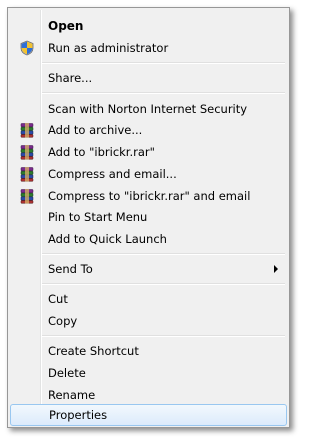 The height and width of the screenshot is (443, 320). Describe the element at coordinates (276, 269) in the screenshot. I see `submenu-arrow-icon` at that location.